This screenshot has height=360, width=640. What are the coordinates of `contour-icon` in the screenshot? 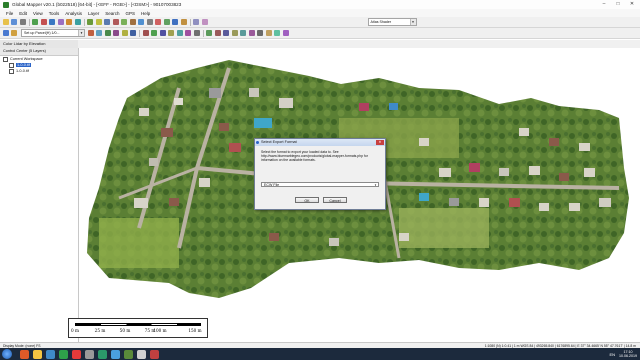 It's located at (115, 22).